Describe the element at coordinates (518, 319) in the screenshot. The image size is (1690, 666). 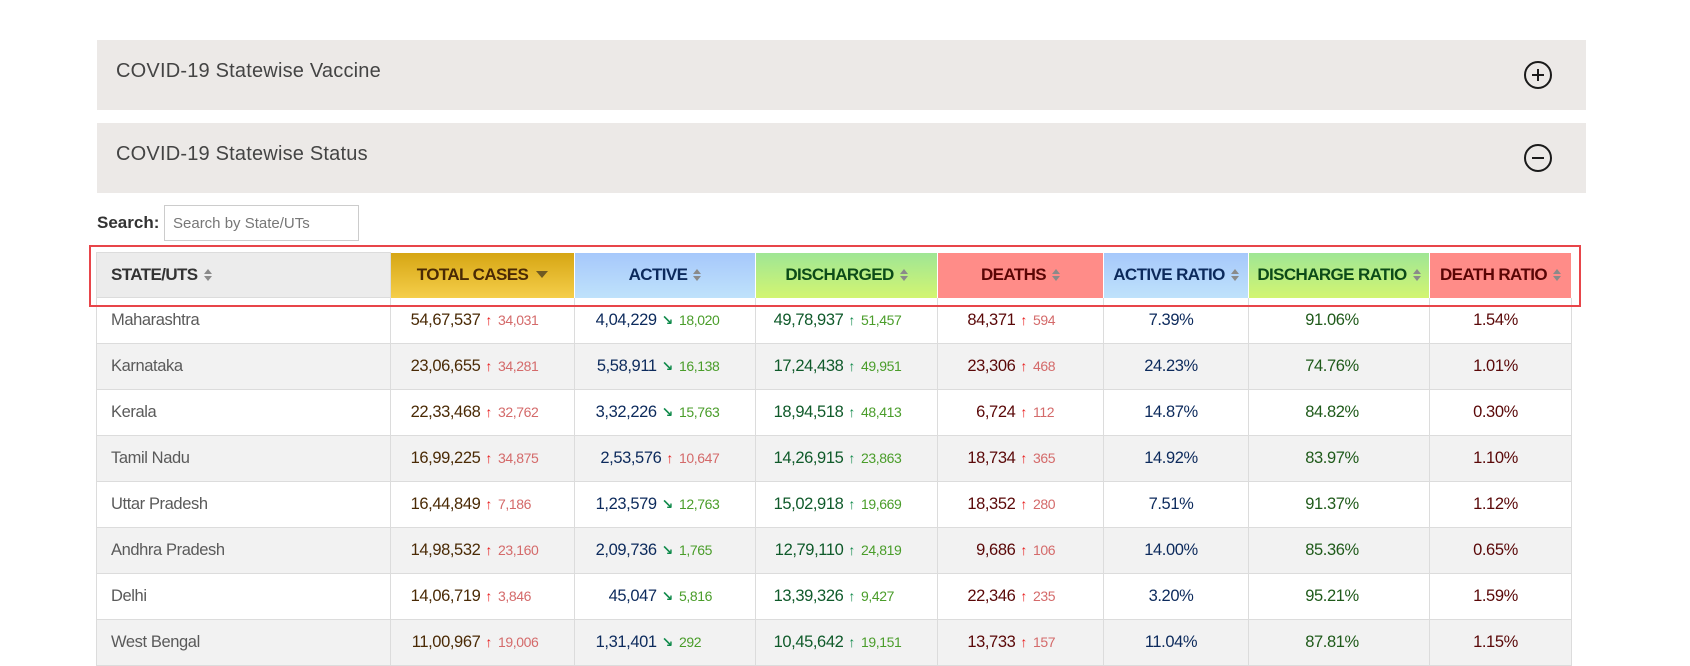
I see `total-delta: 34,031` at that location.